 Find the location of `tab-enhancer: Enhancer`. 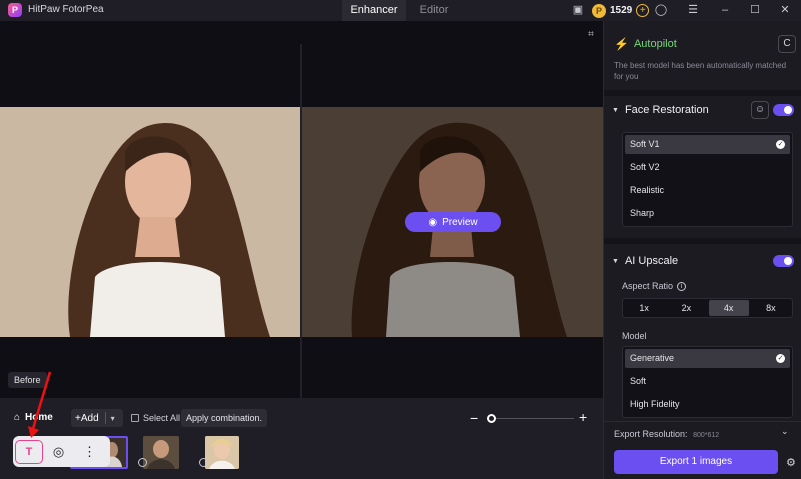

tab-enhancer: Enhancer is located at coordinates (374, 10).